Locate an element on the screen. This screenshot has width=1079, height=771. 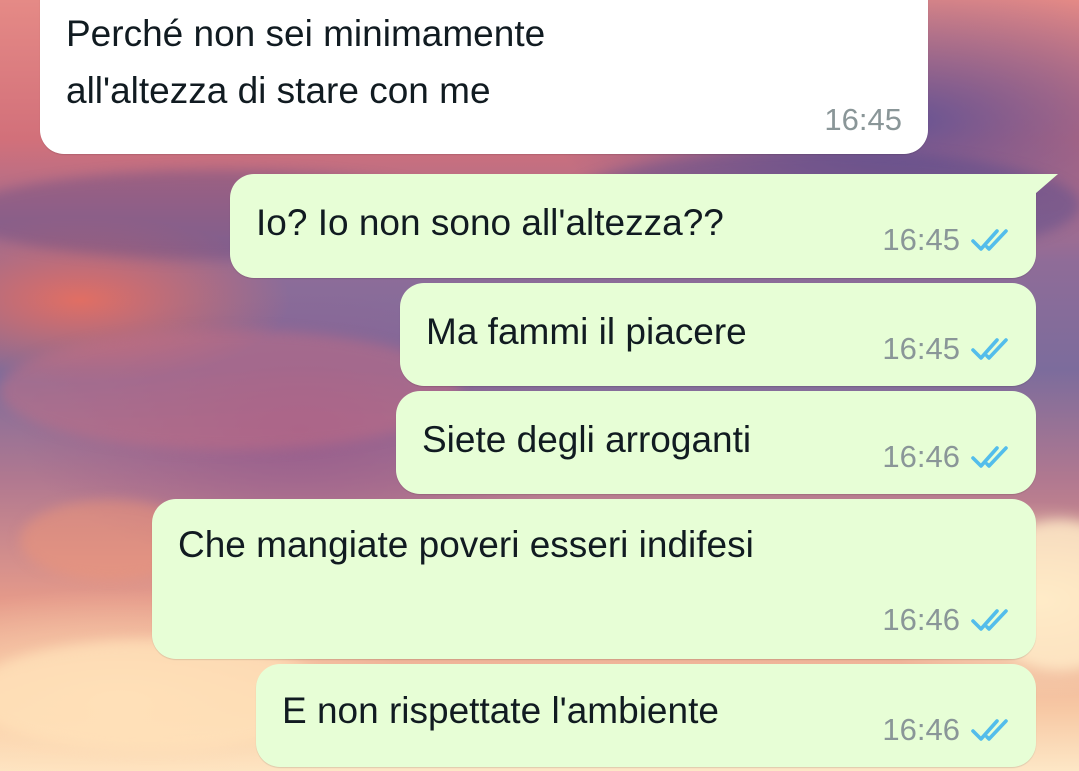
message-text-line: Perché non sei minimamente is located at coordinates (306, 33).